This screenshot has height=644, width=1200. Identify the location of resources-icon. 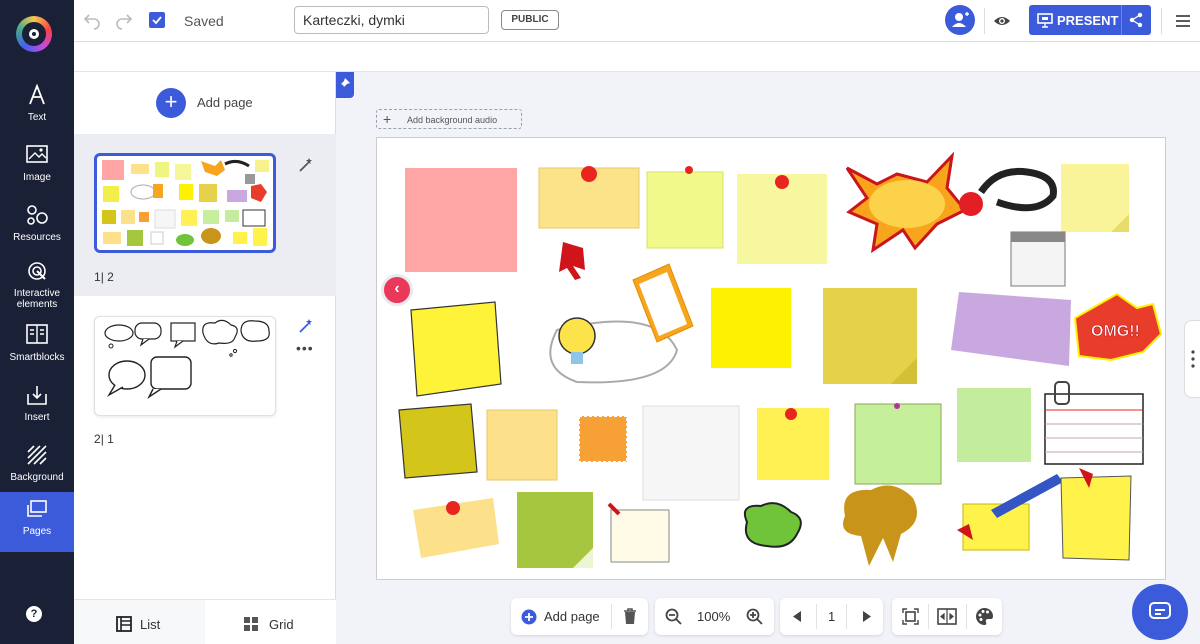
(37, 218).